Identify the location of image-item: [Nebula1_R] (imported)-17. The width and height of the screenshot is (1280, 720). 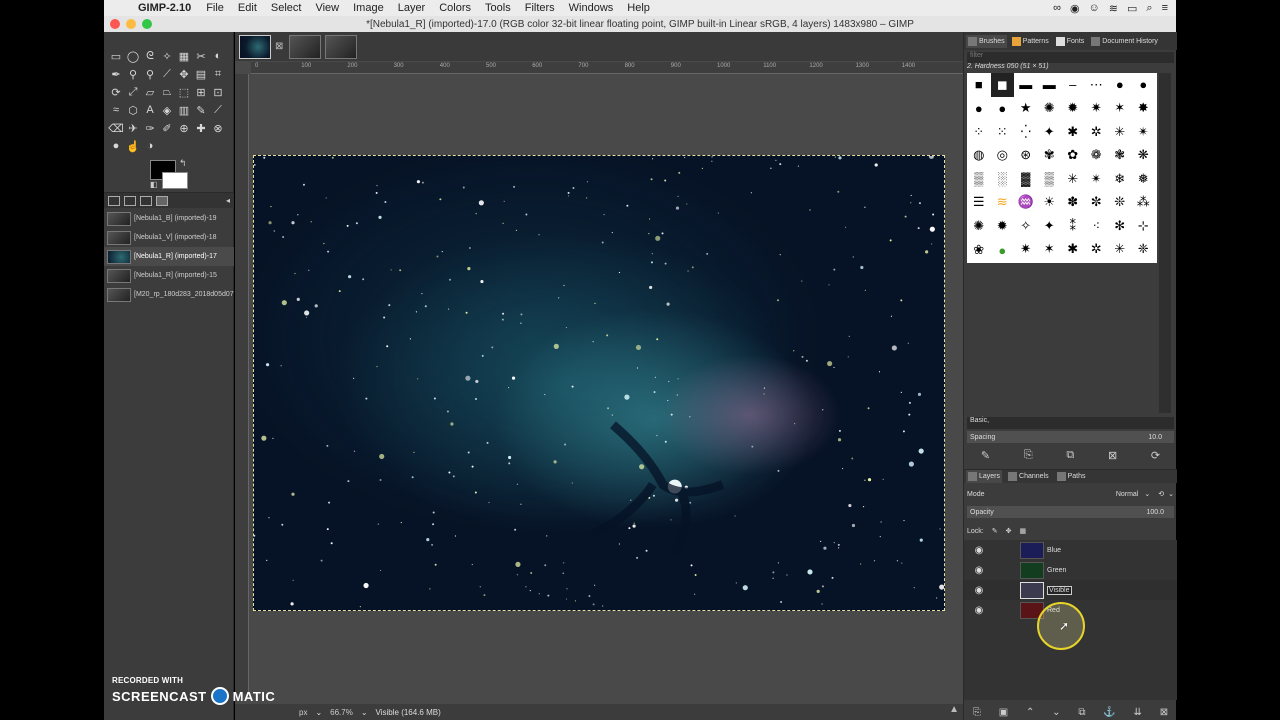
(169, 256).